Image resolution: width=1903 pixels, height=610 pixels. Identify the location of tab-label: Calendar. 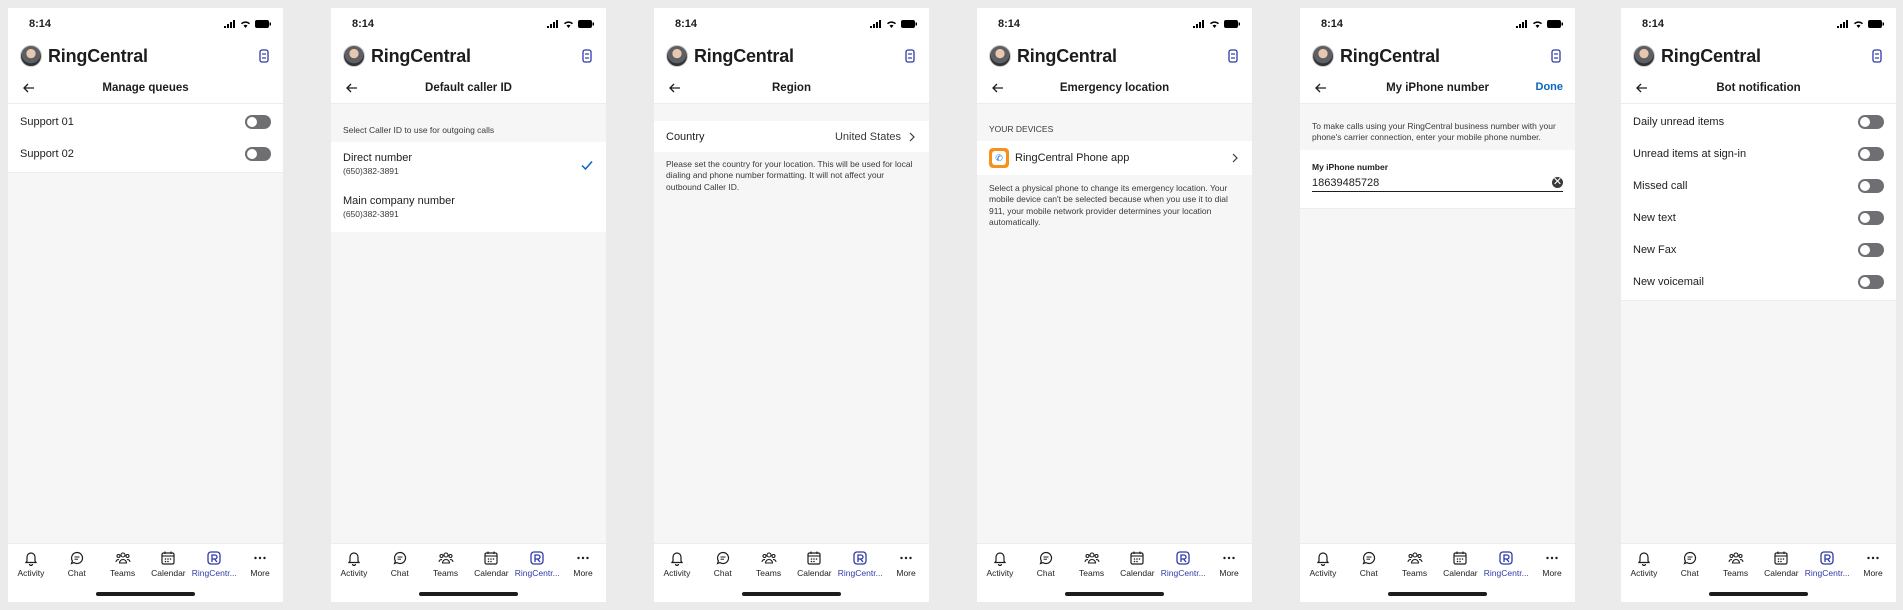
(1781, 573).